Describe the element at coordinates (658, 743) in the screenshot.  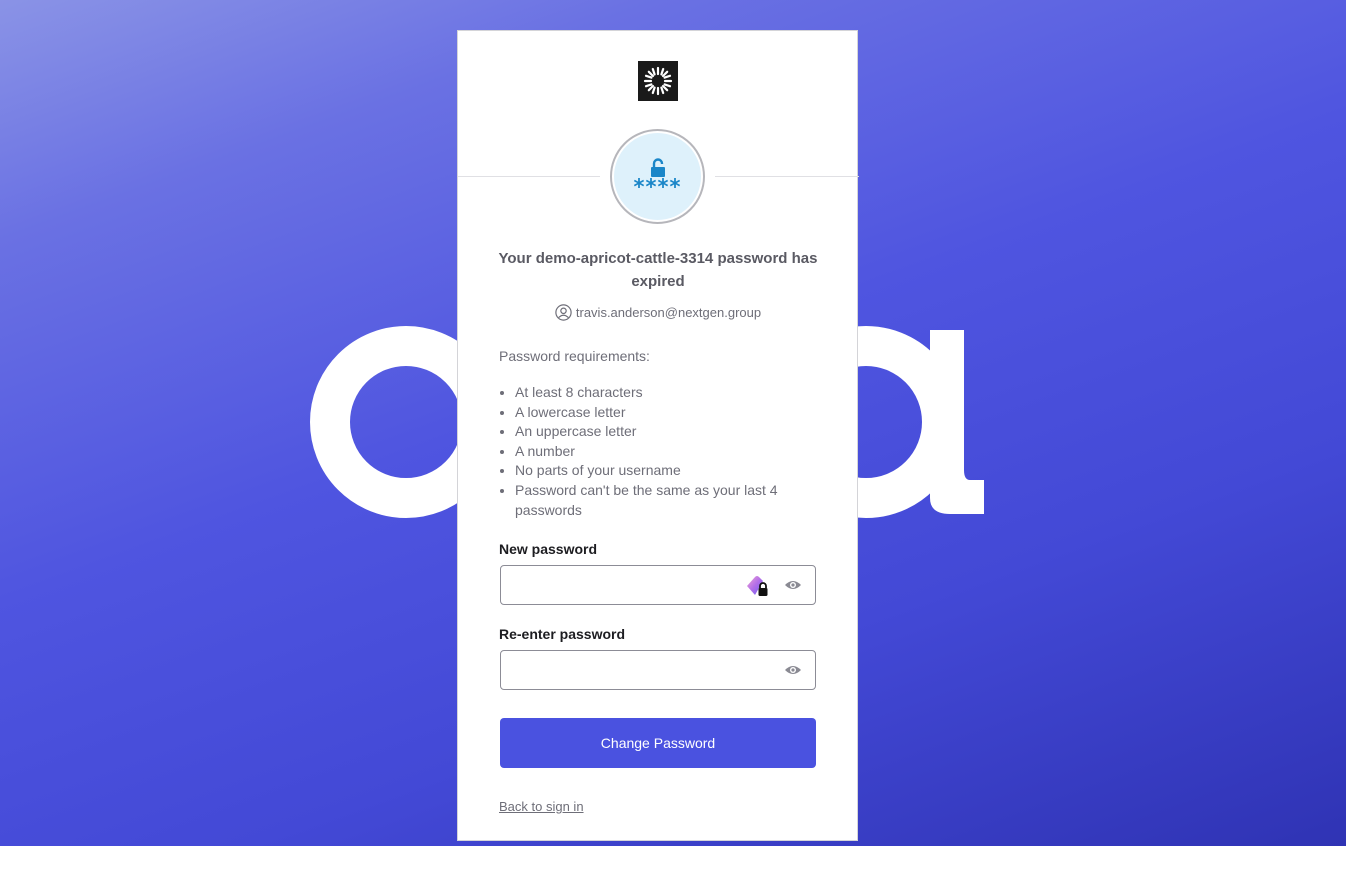
I see `change-password-button: Change Password` at that location.